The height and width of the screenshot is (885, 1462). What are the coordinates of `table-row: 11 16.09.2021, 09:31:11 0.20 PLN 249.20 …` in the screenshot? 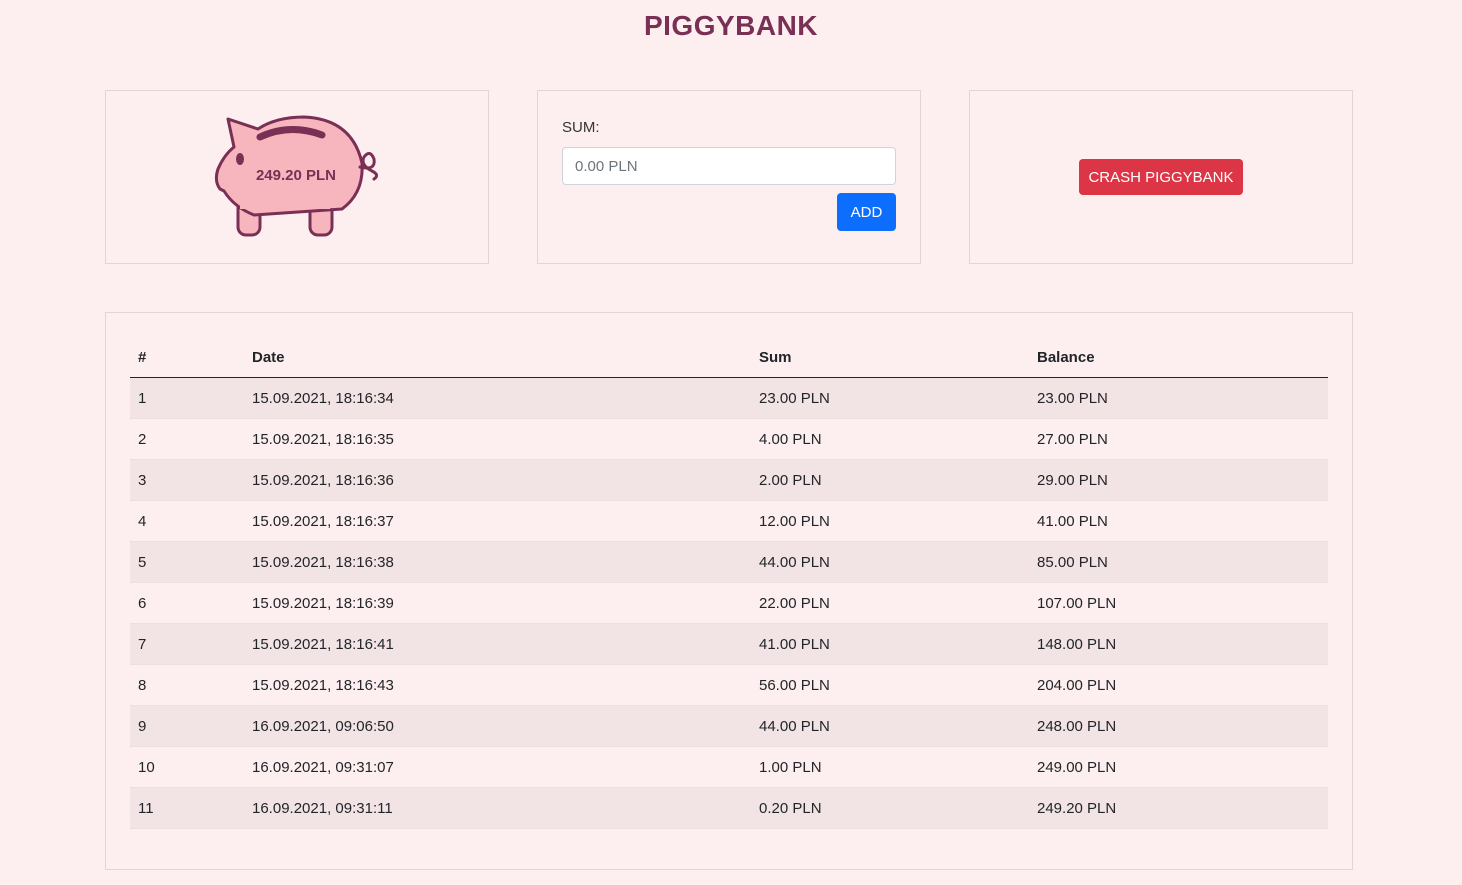 It's located at (729, 808).